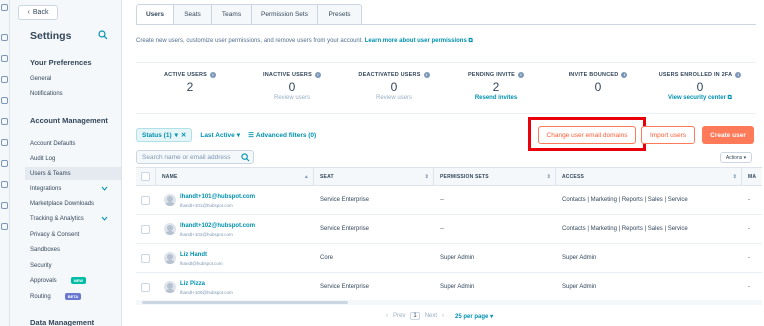  Describe the element at coordinates (176, 135) in the screenshot. I see `chevron-down-icon: ▾` at that location.